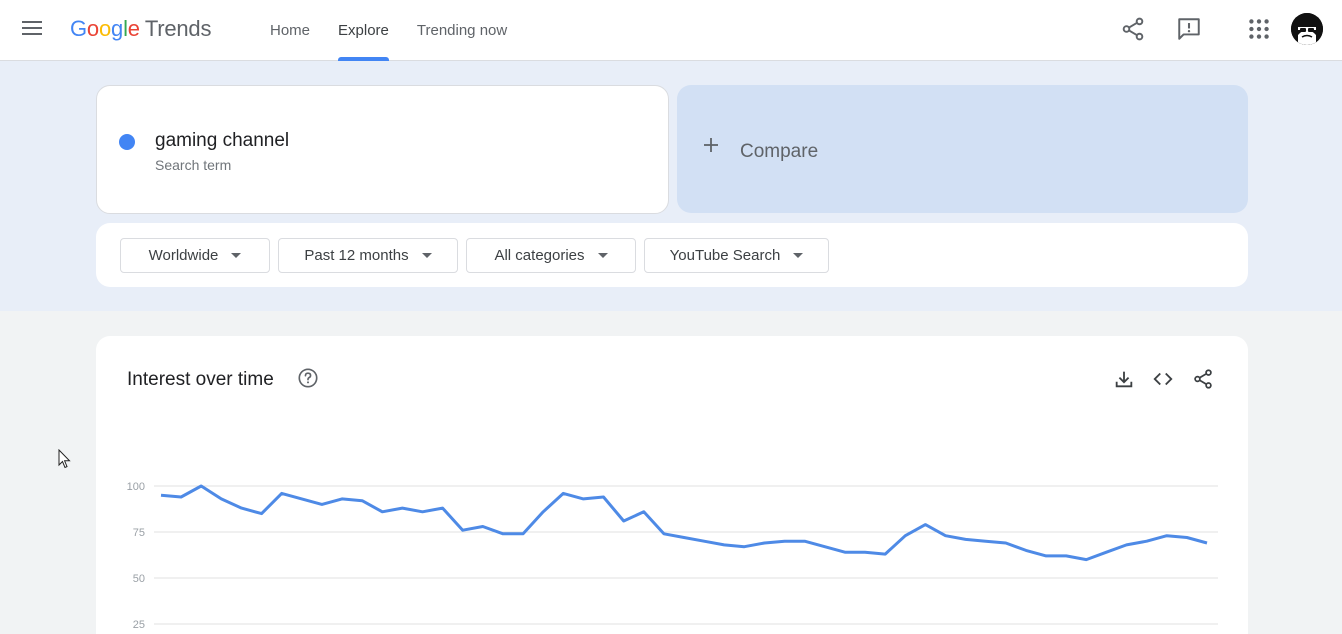 This screenshot has height=634, width=1342. Describe the element at coordinates (290, 30) in the screenshot. I see `nav-home: Home` at that location.